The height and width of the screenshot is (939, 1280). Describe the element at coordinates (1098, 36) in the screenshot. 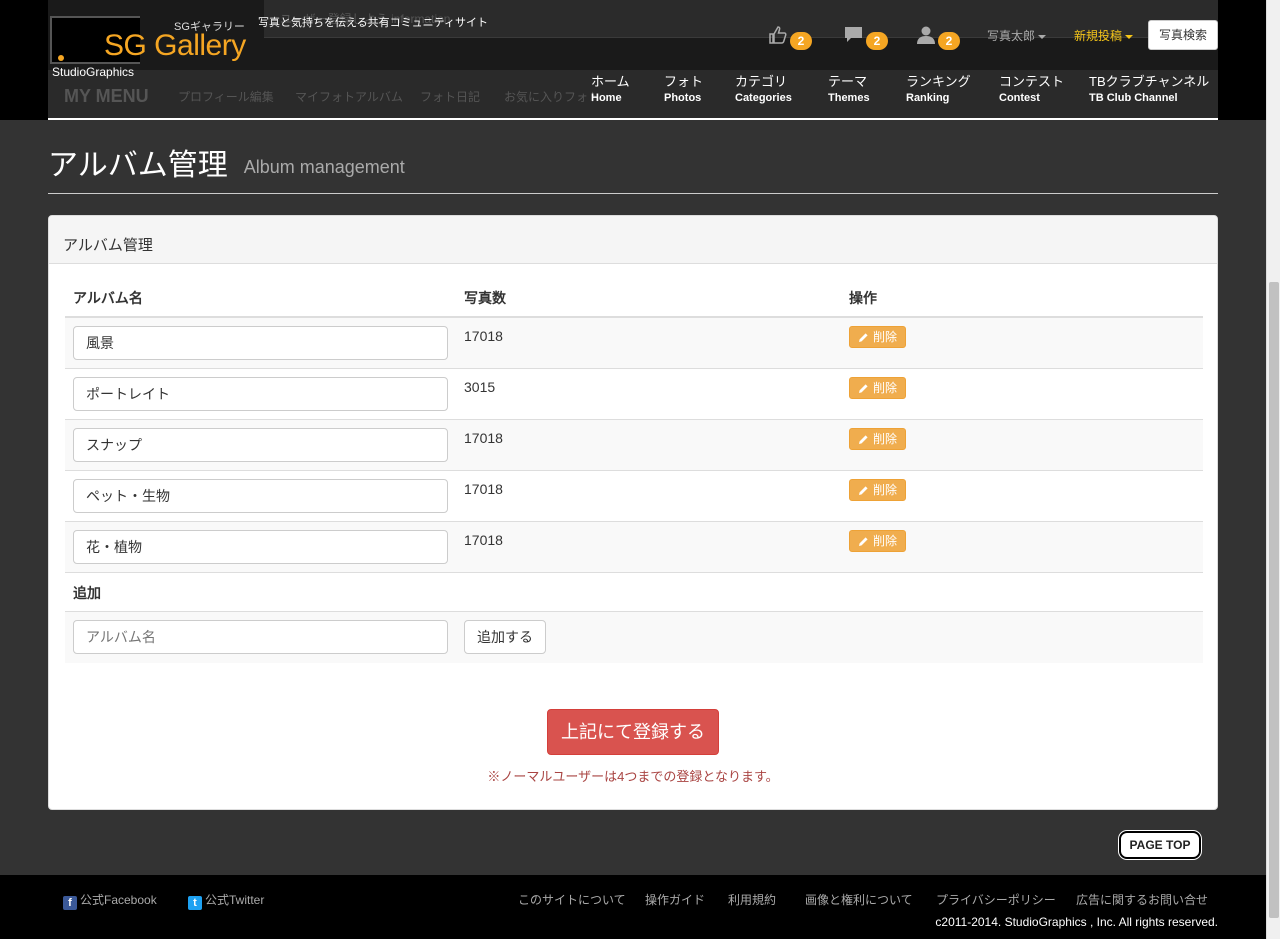

I see `new-post-label: 新規投稿` at that location.